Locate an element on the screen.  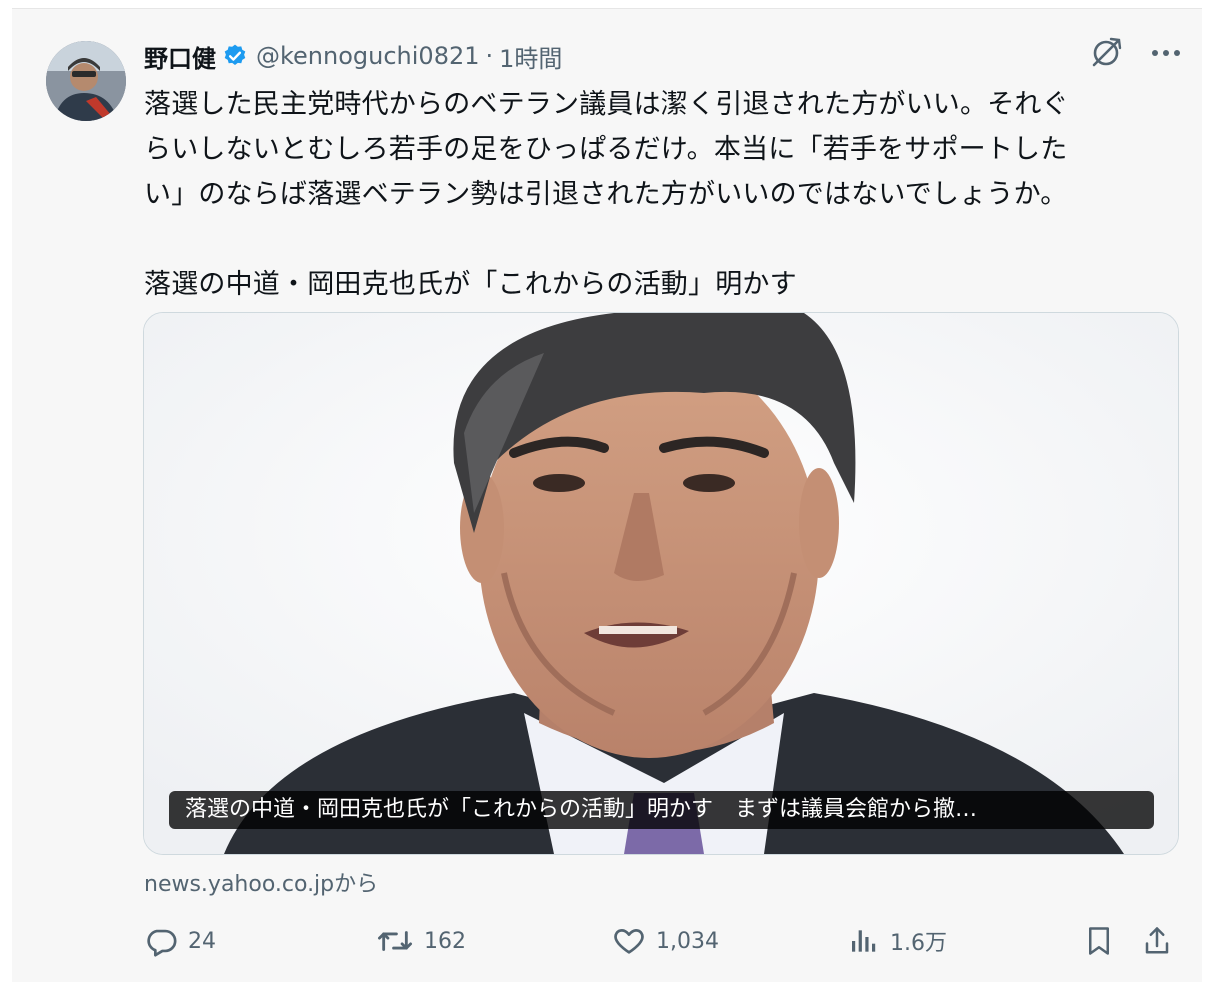
views-icon is located at coordinates (864, 941).